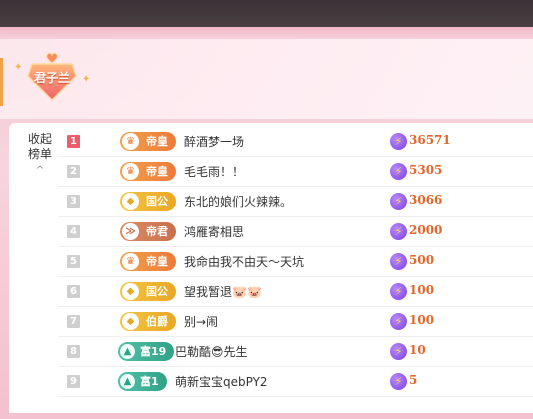 The height and width of the screenshot is (419, 533). What do you see at coordinates (73, 291) in the screenshot?
I see `rank-number: 6` at bounding box center [73, 291].